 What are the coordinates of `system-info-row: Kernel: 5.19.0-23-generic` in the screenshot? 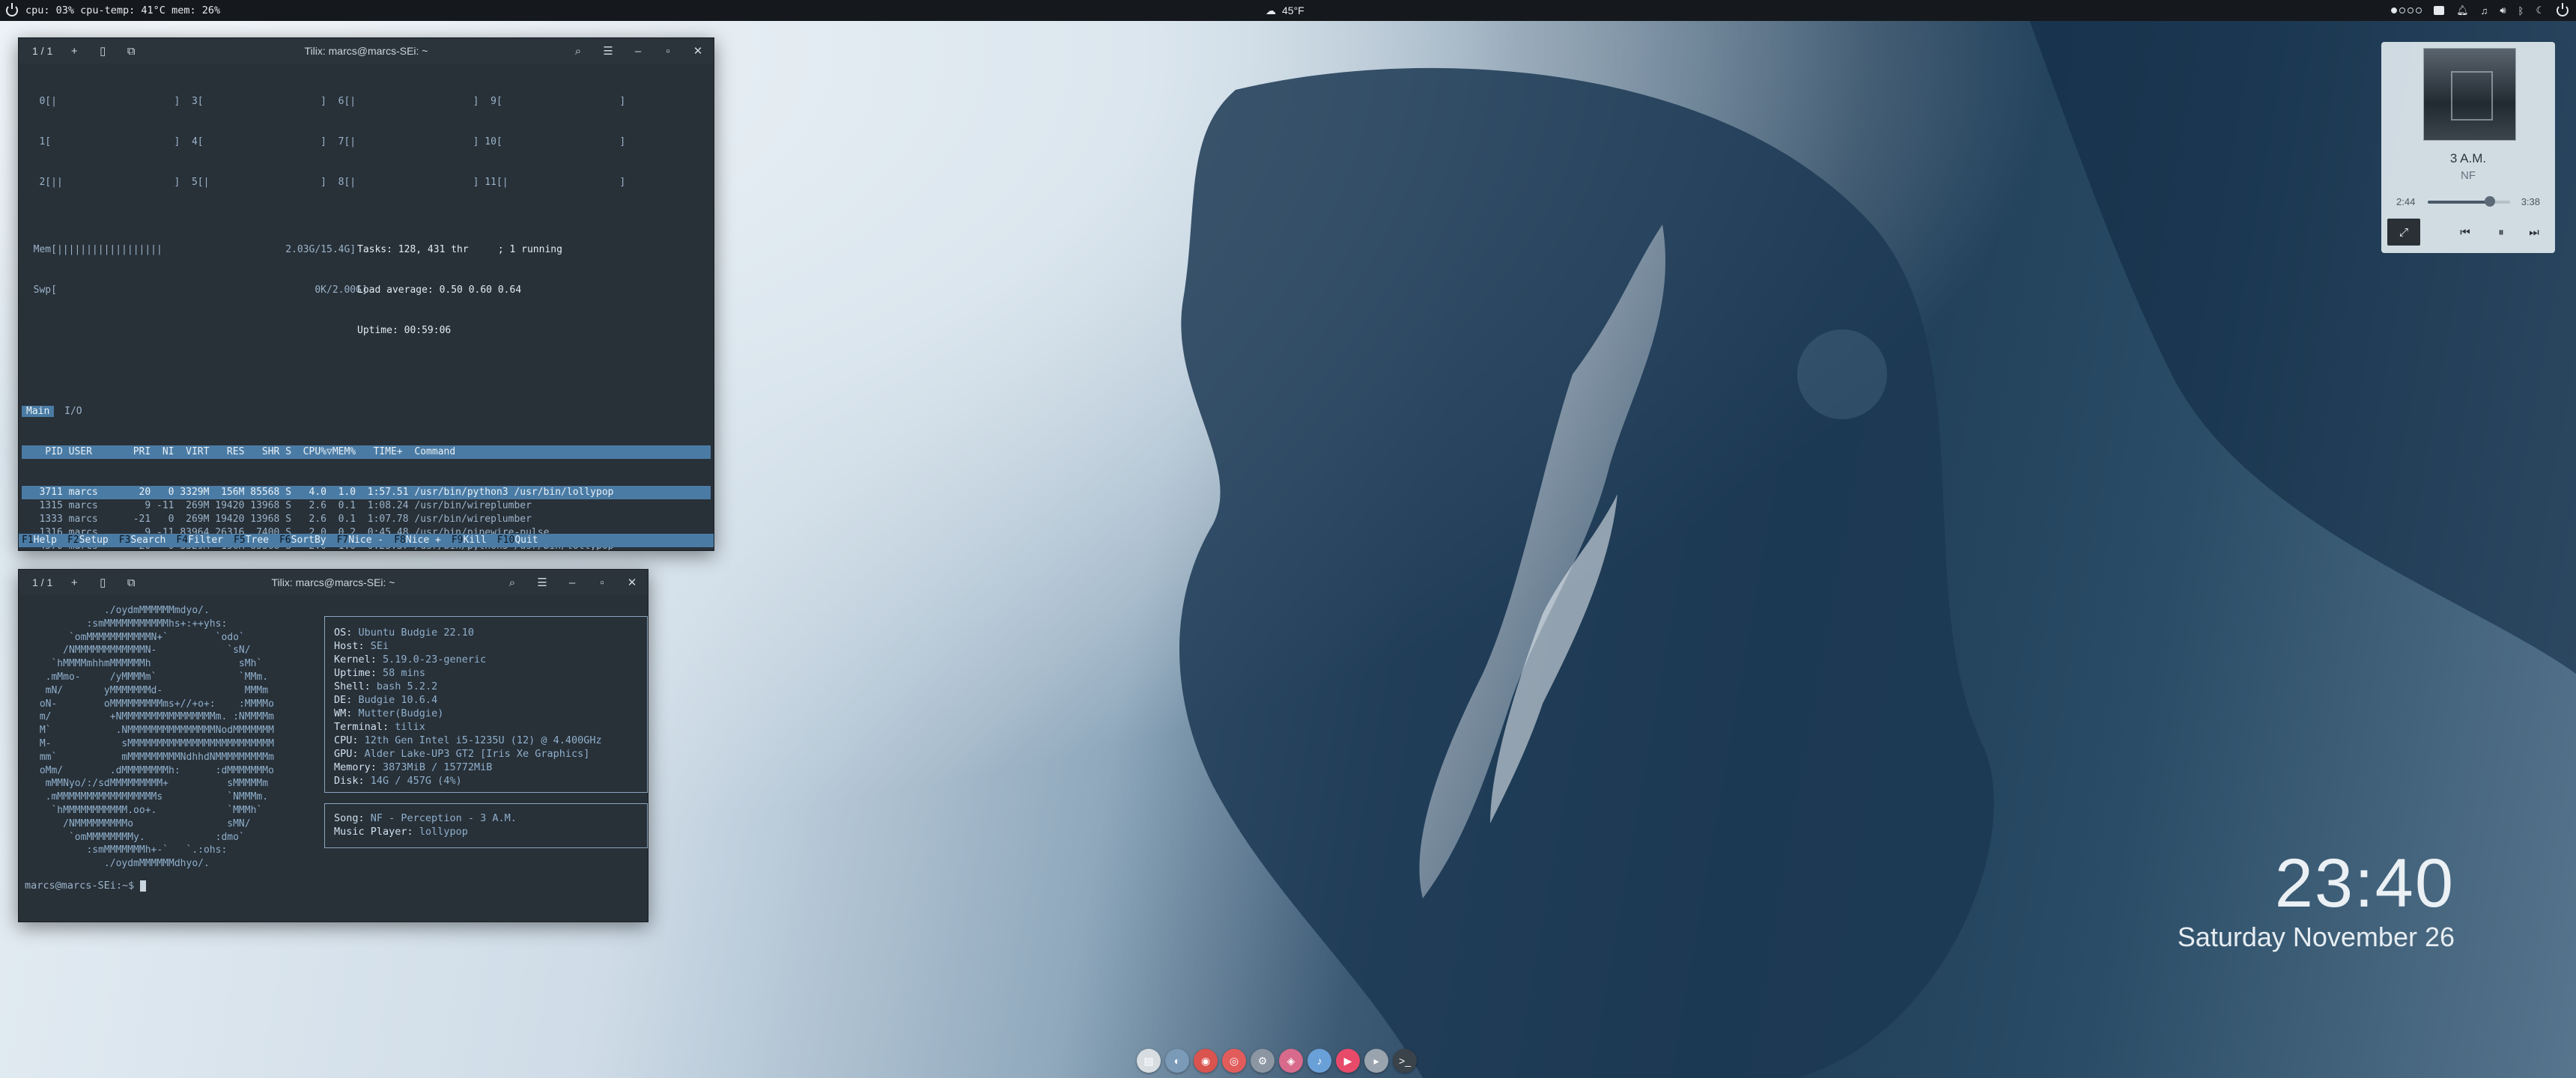 It's located at (486, 659).